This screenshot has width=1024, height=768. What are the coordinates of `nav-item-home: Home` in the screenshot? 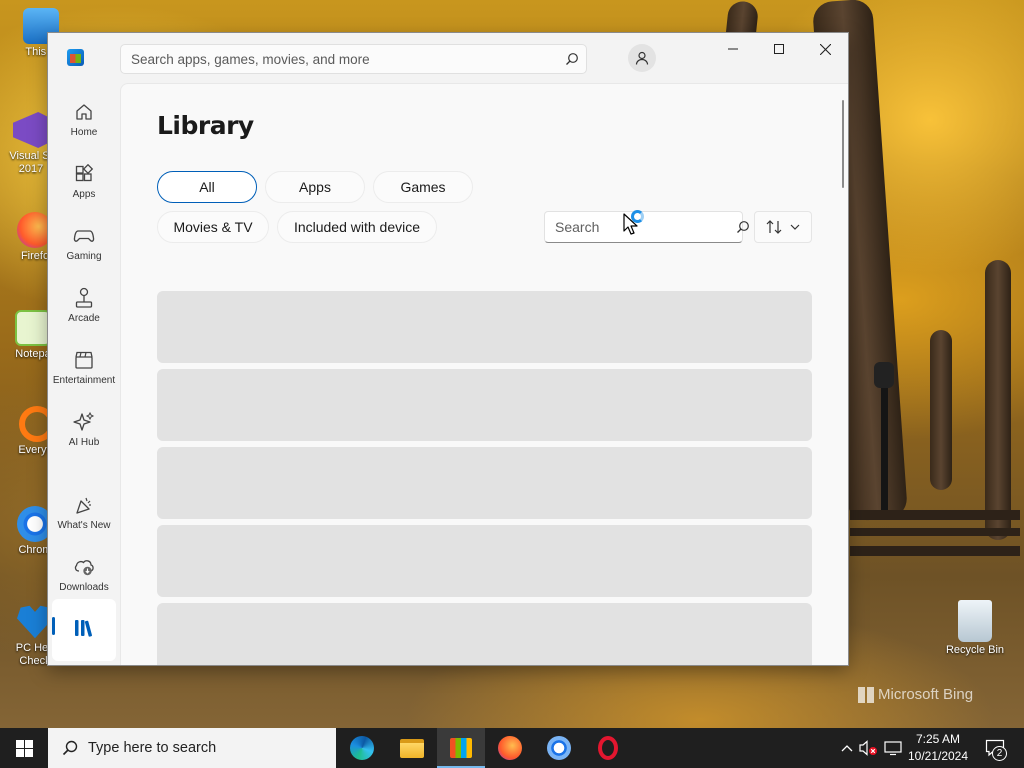 It's located at (84, 119).